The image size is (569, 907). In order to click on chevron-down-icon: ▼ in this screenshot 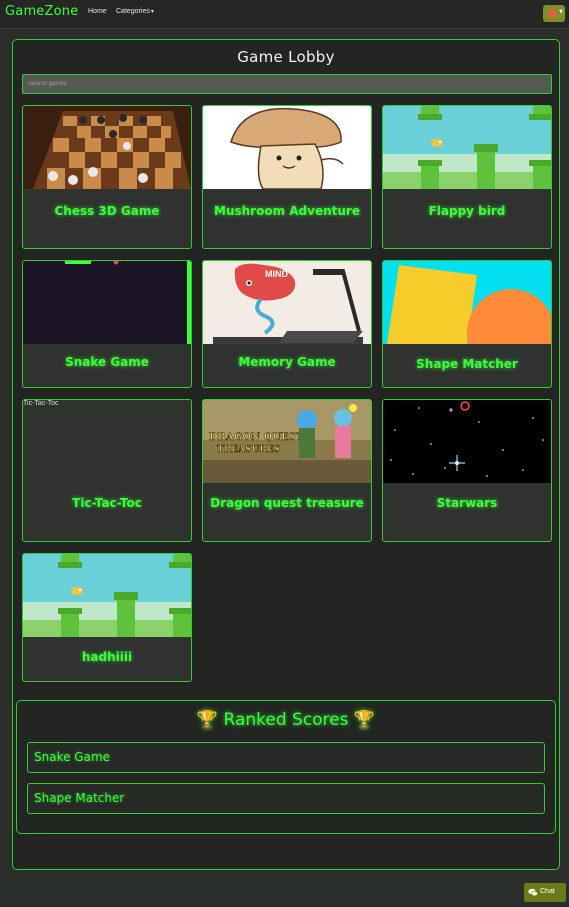, I will do `click(561, 12)`.